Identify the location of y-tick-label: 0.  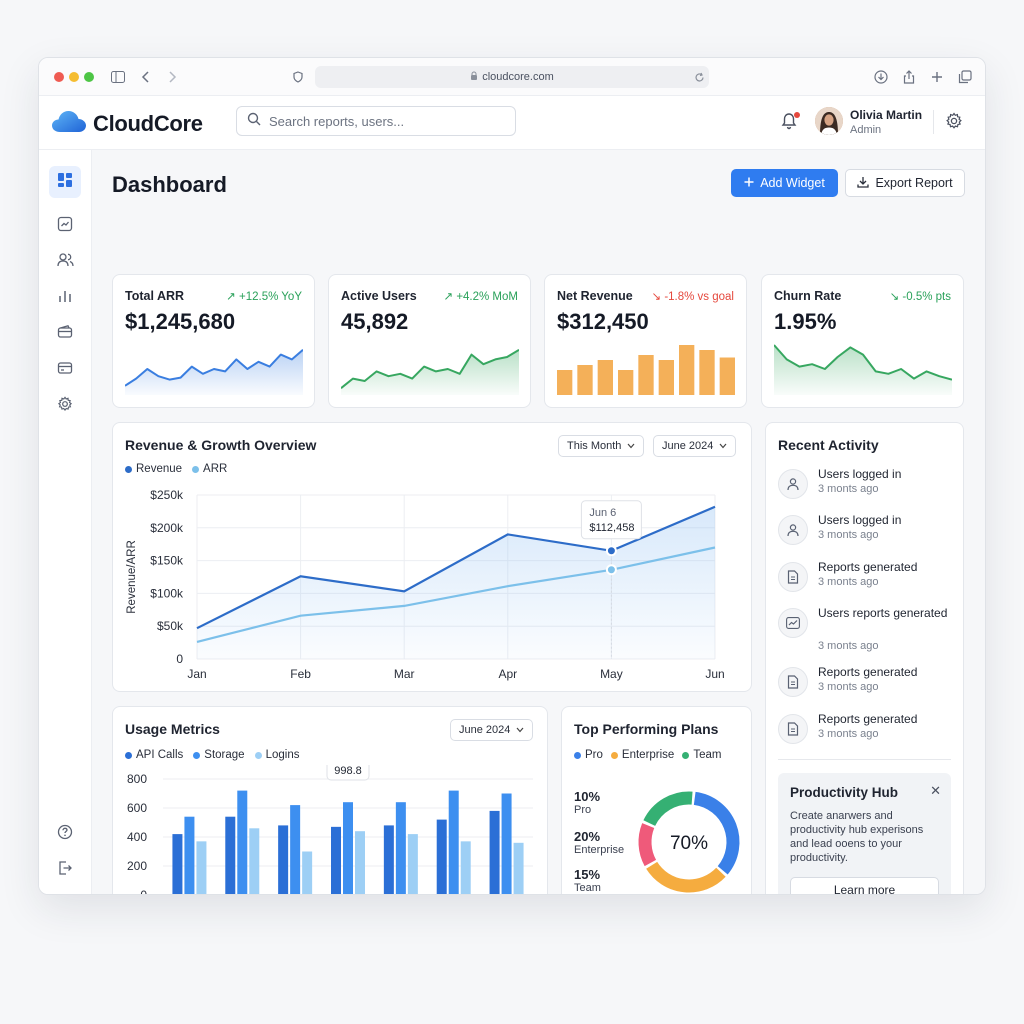
(179, 659).